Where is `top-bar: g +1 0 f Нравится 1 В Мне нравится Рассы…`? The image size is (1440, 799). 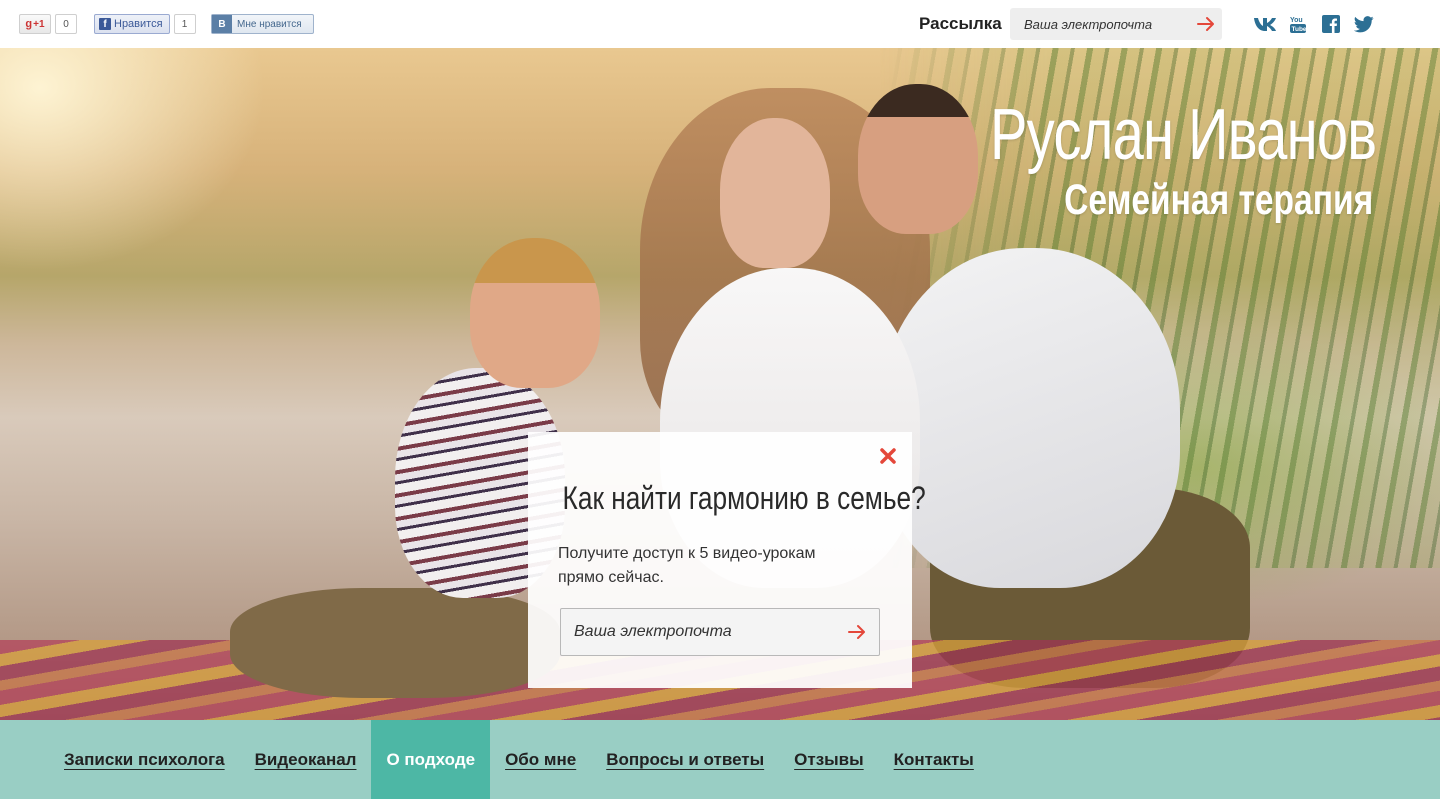 top-bar: g +1 0 f Нравится 1 В Мне нравится Рассы… is located at coordinates (720, 24).